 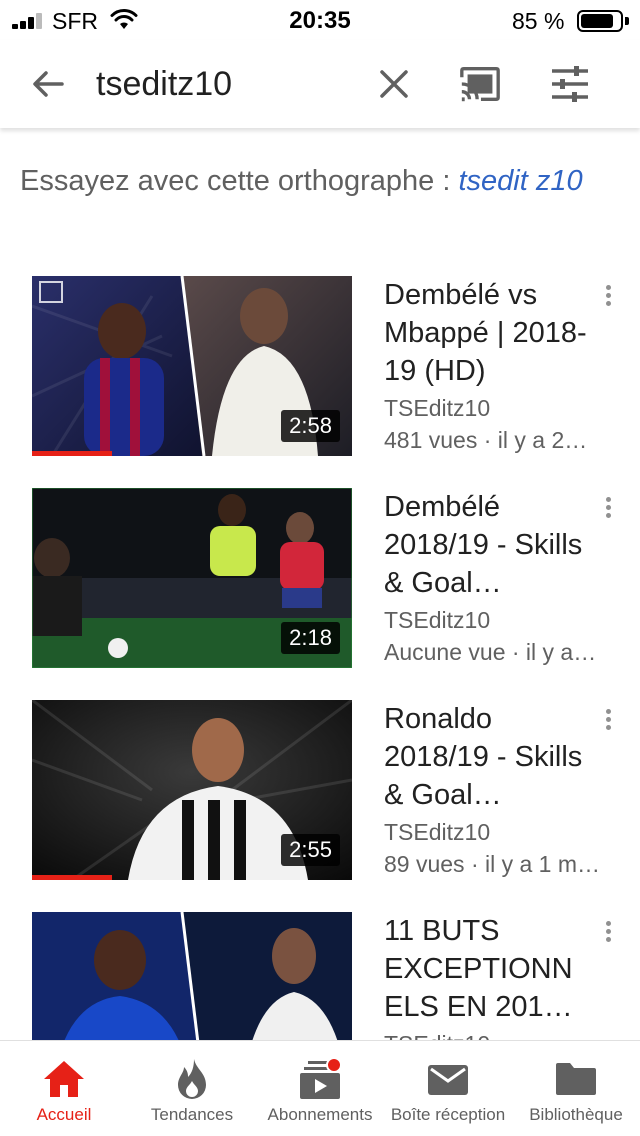 I want to click on subscriptions-icon, so click(x=321, y=1078).